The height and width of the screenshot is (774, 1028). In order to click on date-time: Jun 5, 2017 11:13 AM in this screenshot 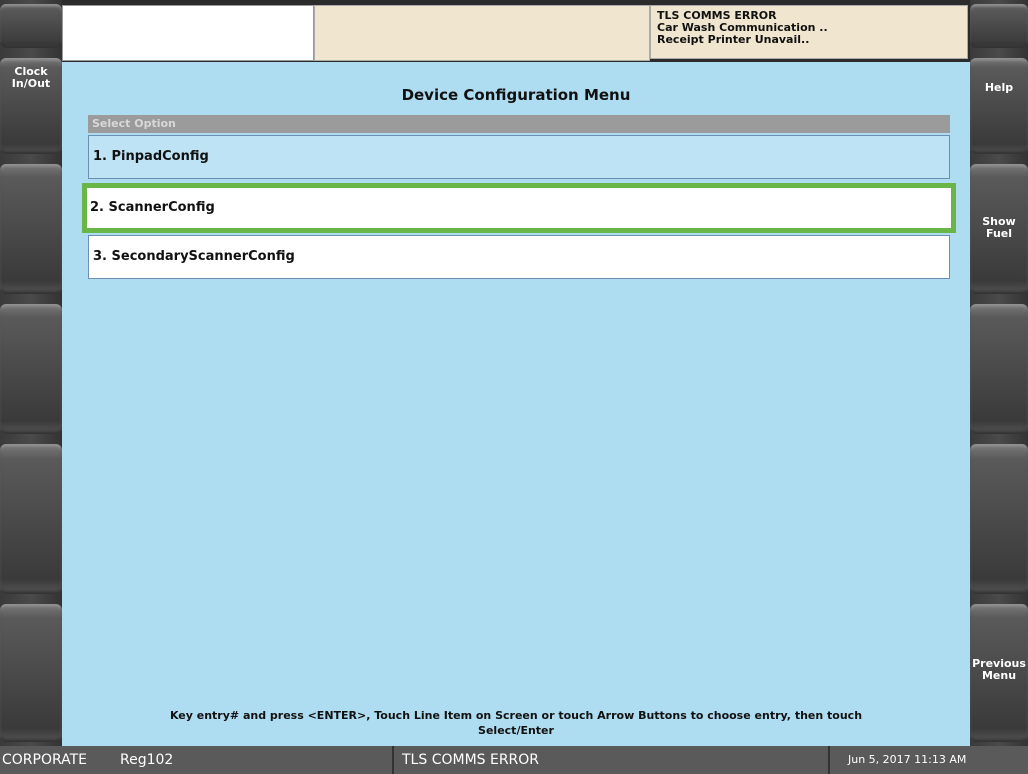, I will do `click(907, 759)`.